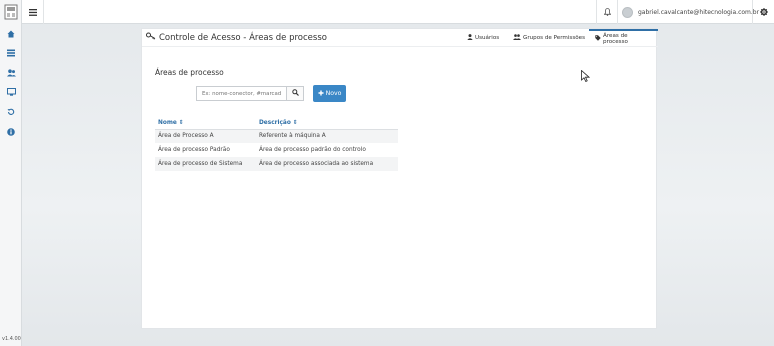  I want to click on column-header-descricao: Descrição ⇕, so click(327, 123).